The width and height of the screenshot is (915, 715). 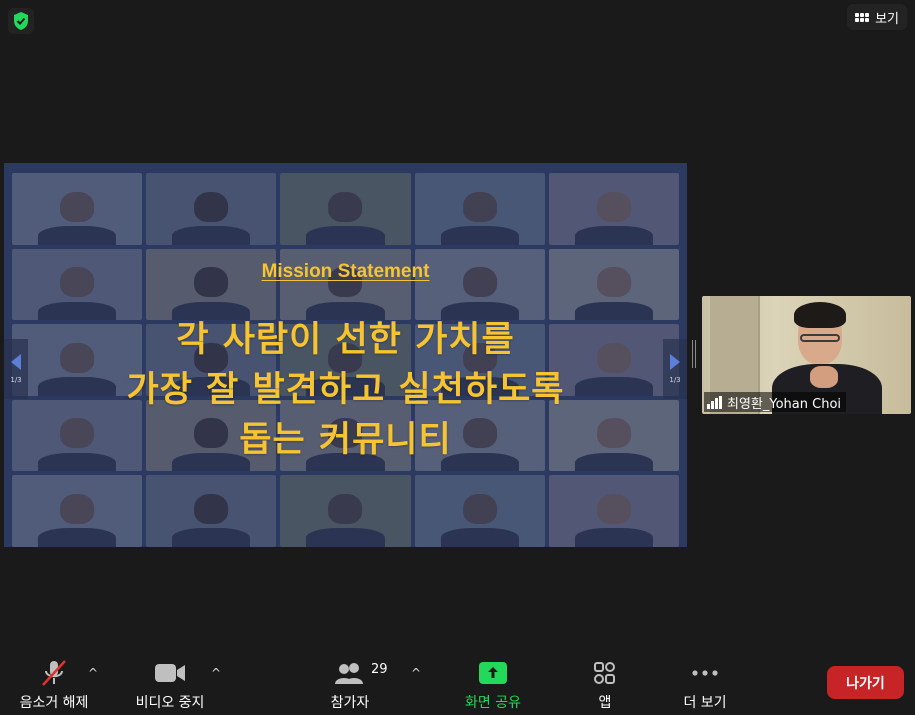 I want to click on grid-view-icon, so click(x=862, y=17).